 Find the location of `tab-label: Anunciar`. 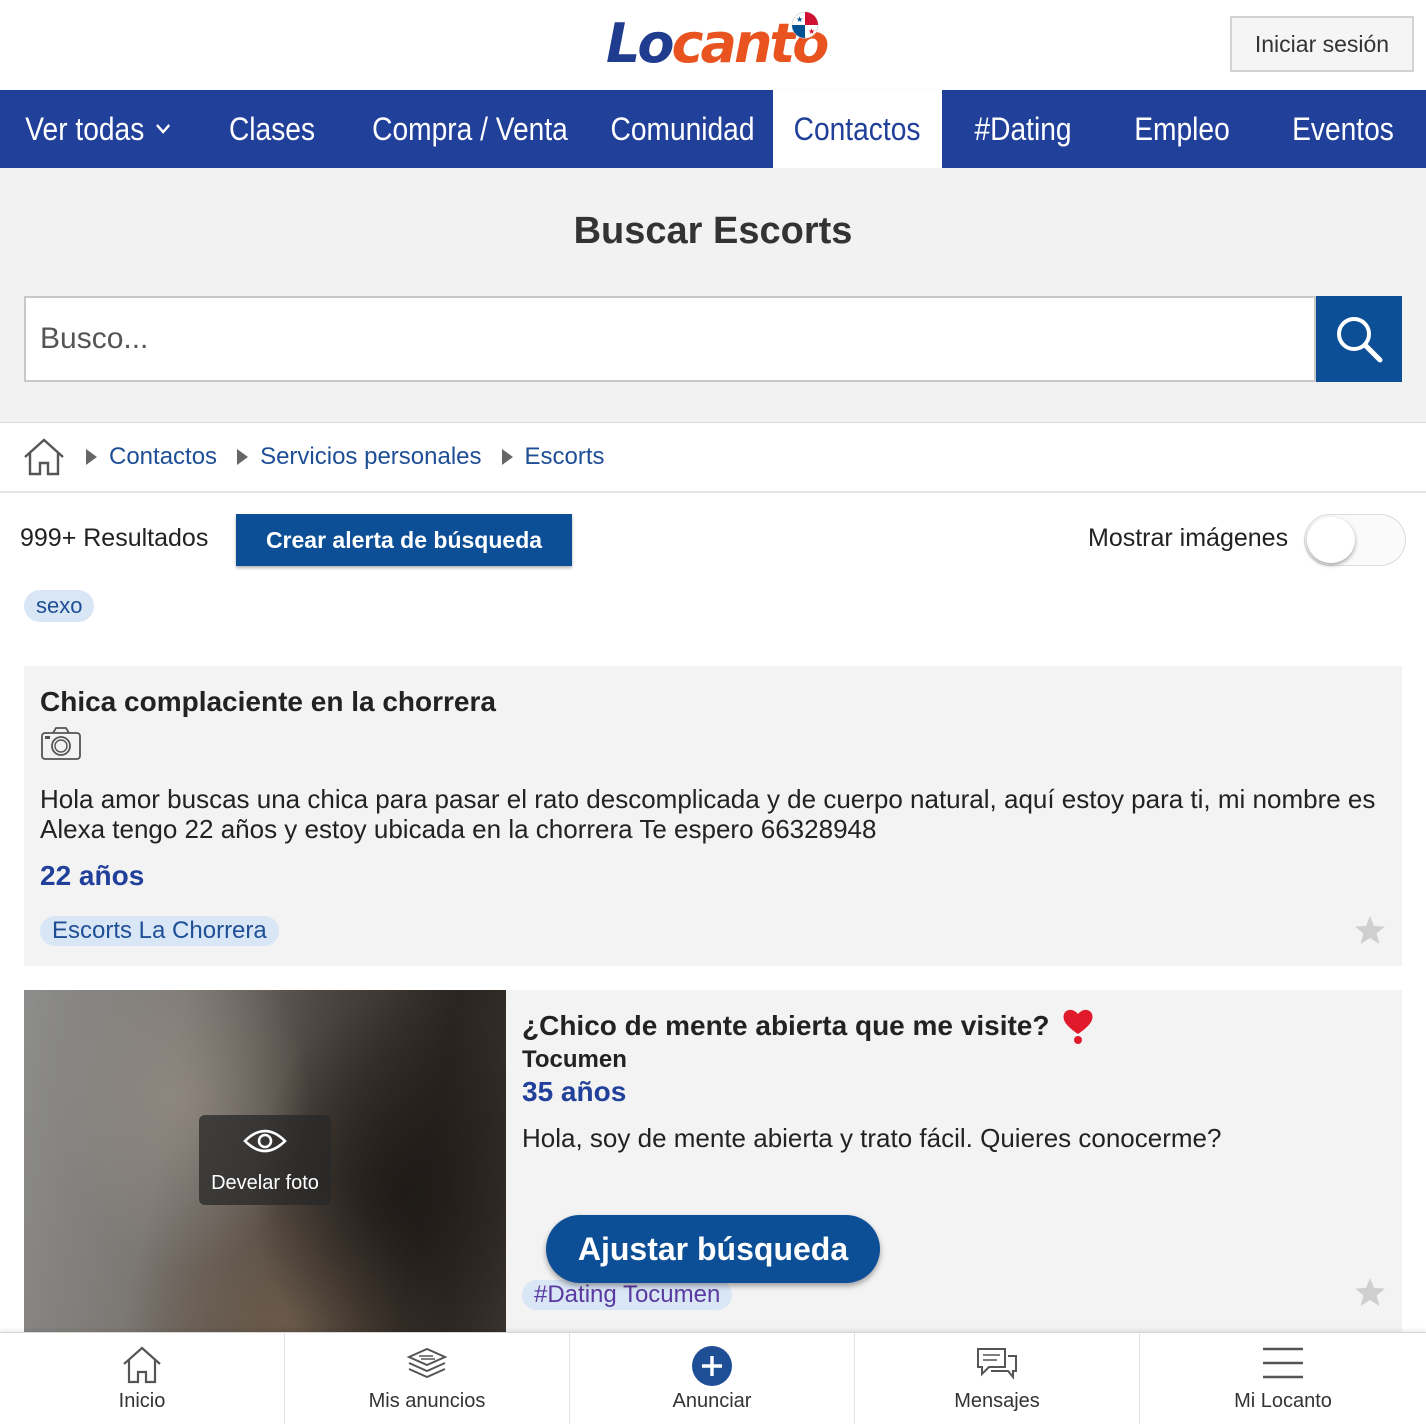

tab-label: Anunciar is located at coordinates (712, 1401).